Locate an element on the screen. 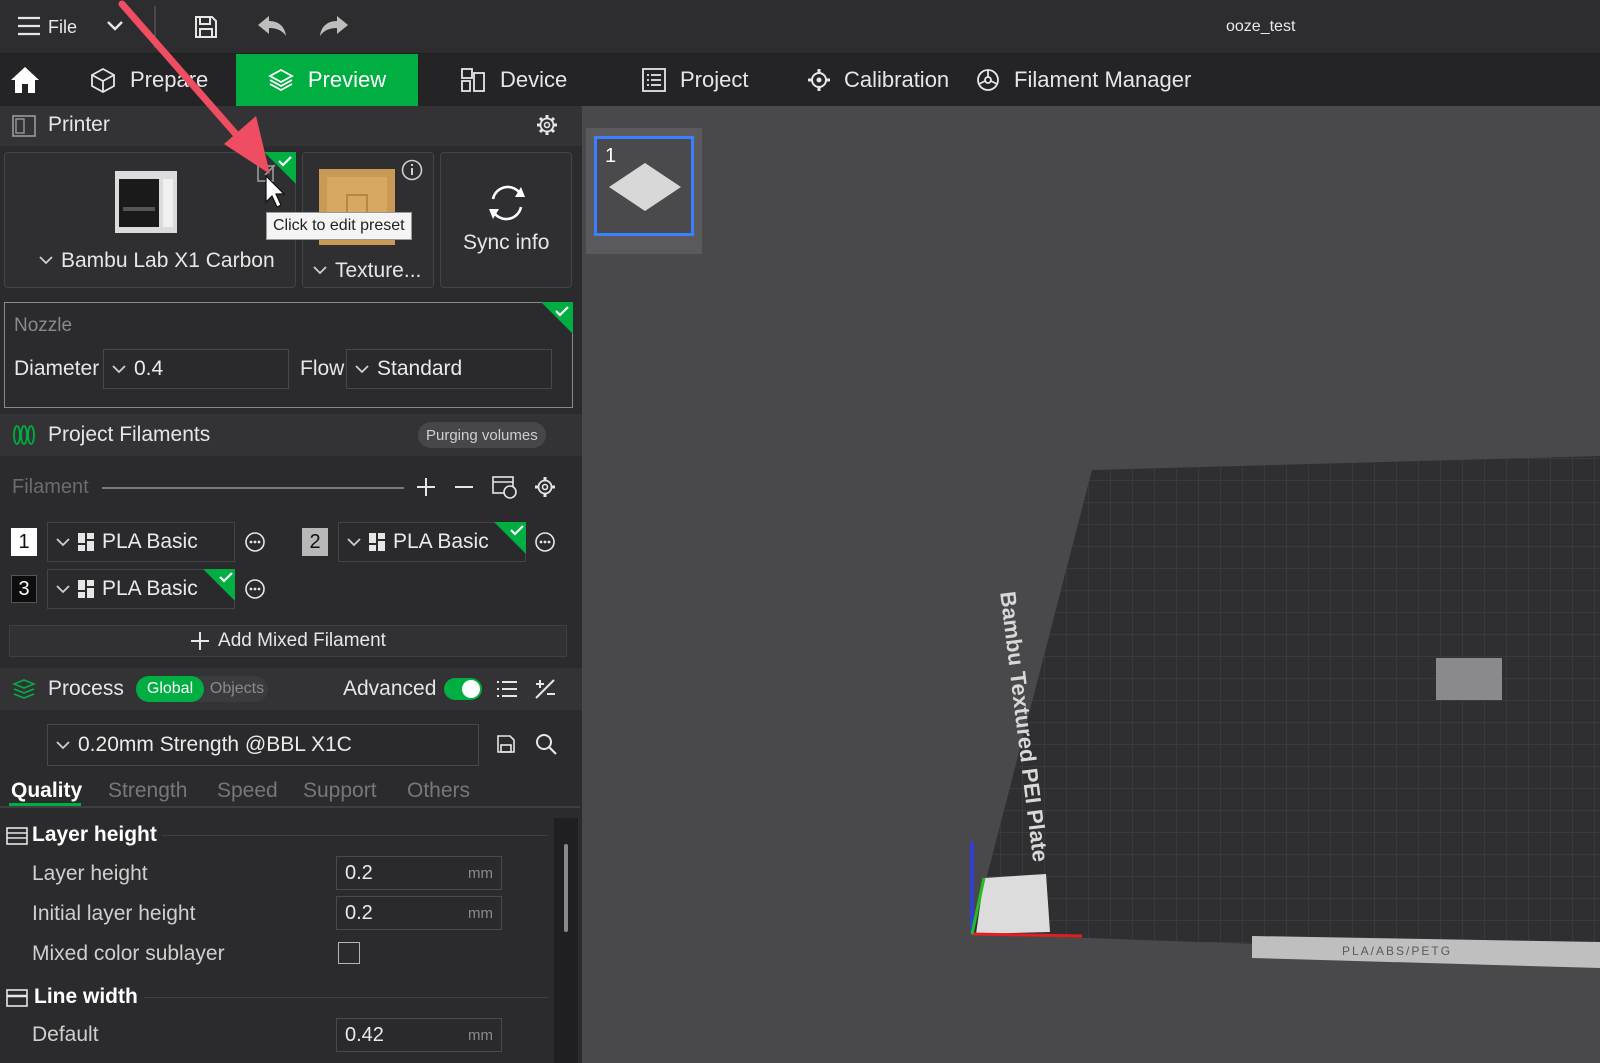  tab-calibration-label: Calibration is located at coordinates (897, 79).